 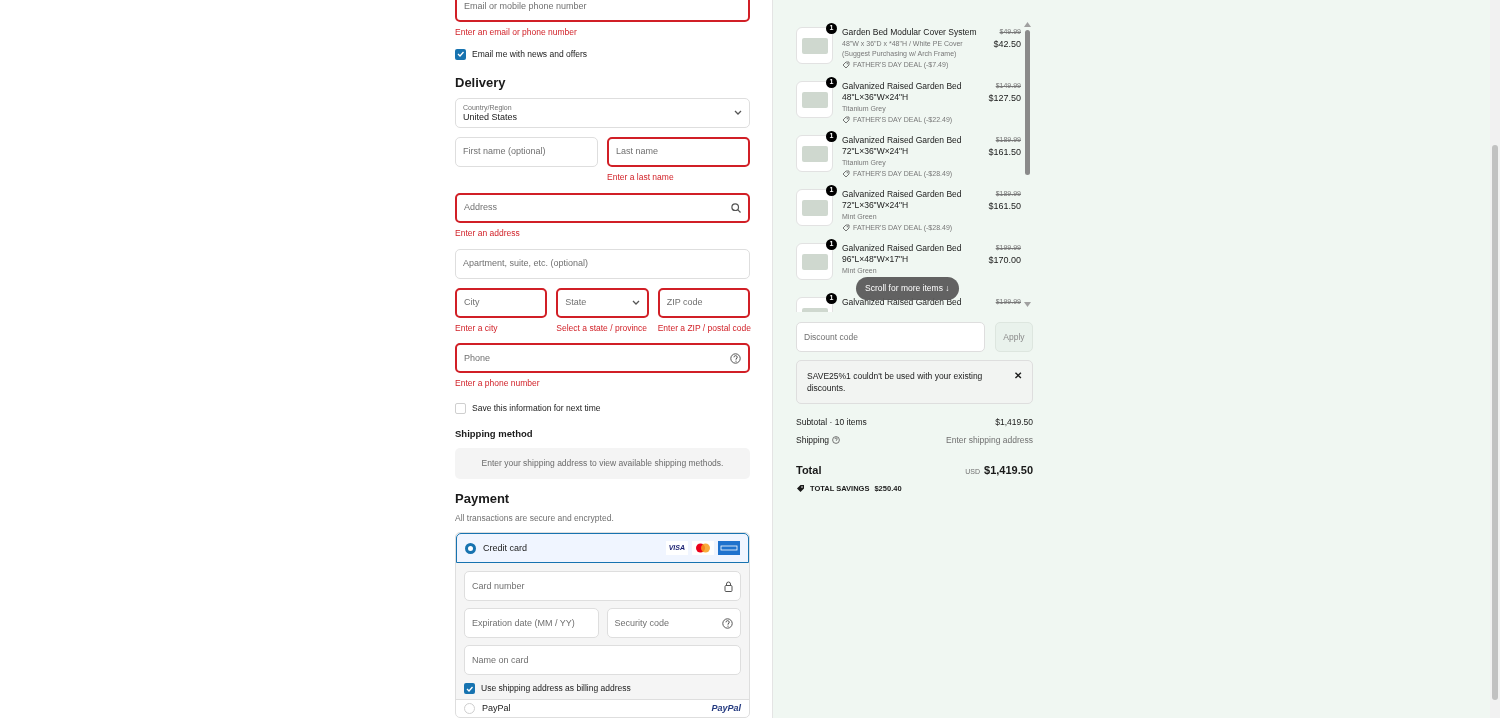 I want to click on placeholder-text: Expiration date (MM / YY), so click(x=523, y=623).